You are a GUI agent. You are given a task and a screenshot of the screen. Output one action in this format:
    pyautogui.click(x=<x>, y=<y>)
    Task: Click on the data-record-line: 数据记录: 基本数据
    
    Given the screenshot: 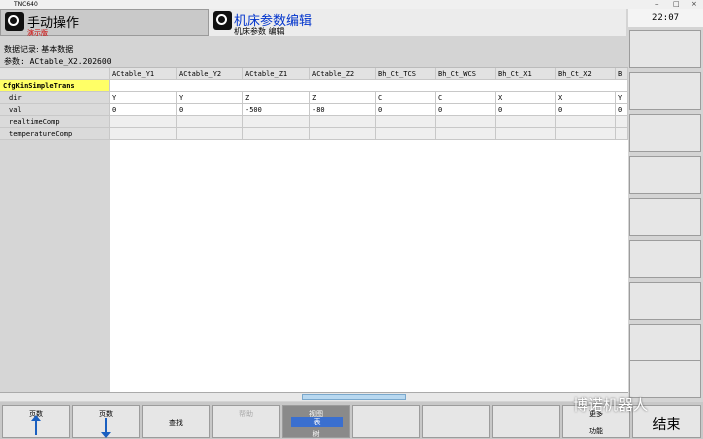 What is the action you would take?
    pyautogui.click(x=39, y=49)
    